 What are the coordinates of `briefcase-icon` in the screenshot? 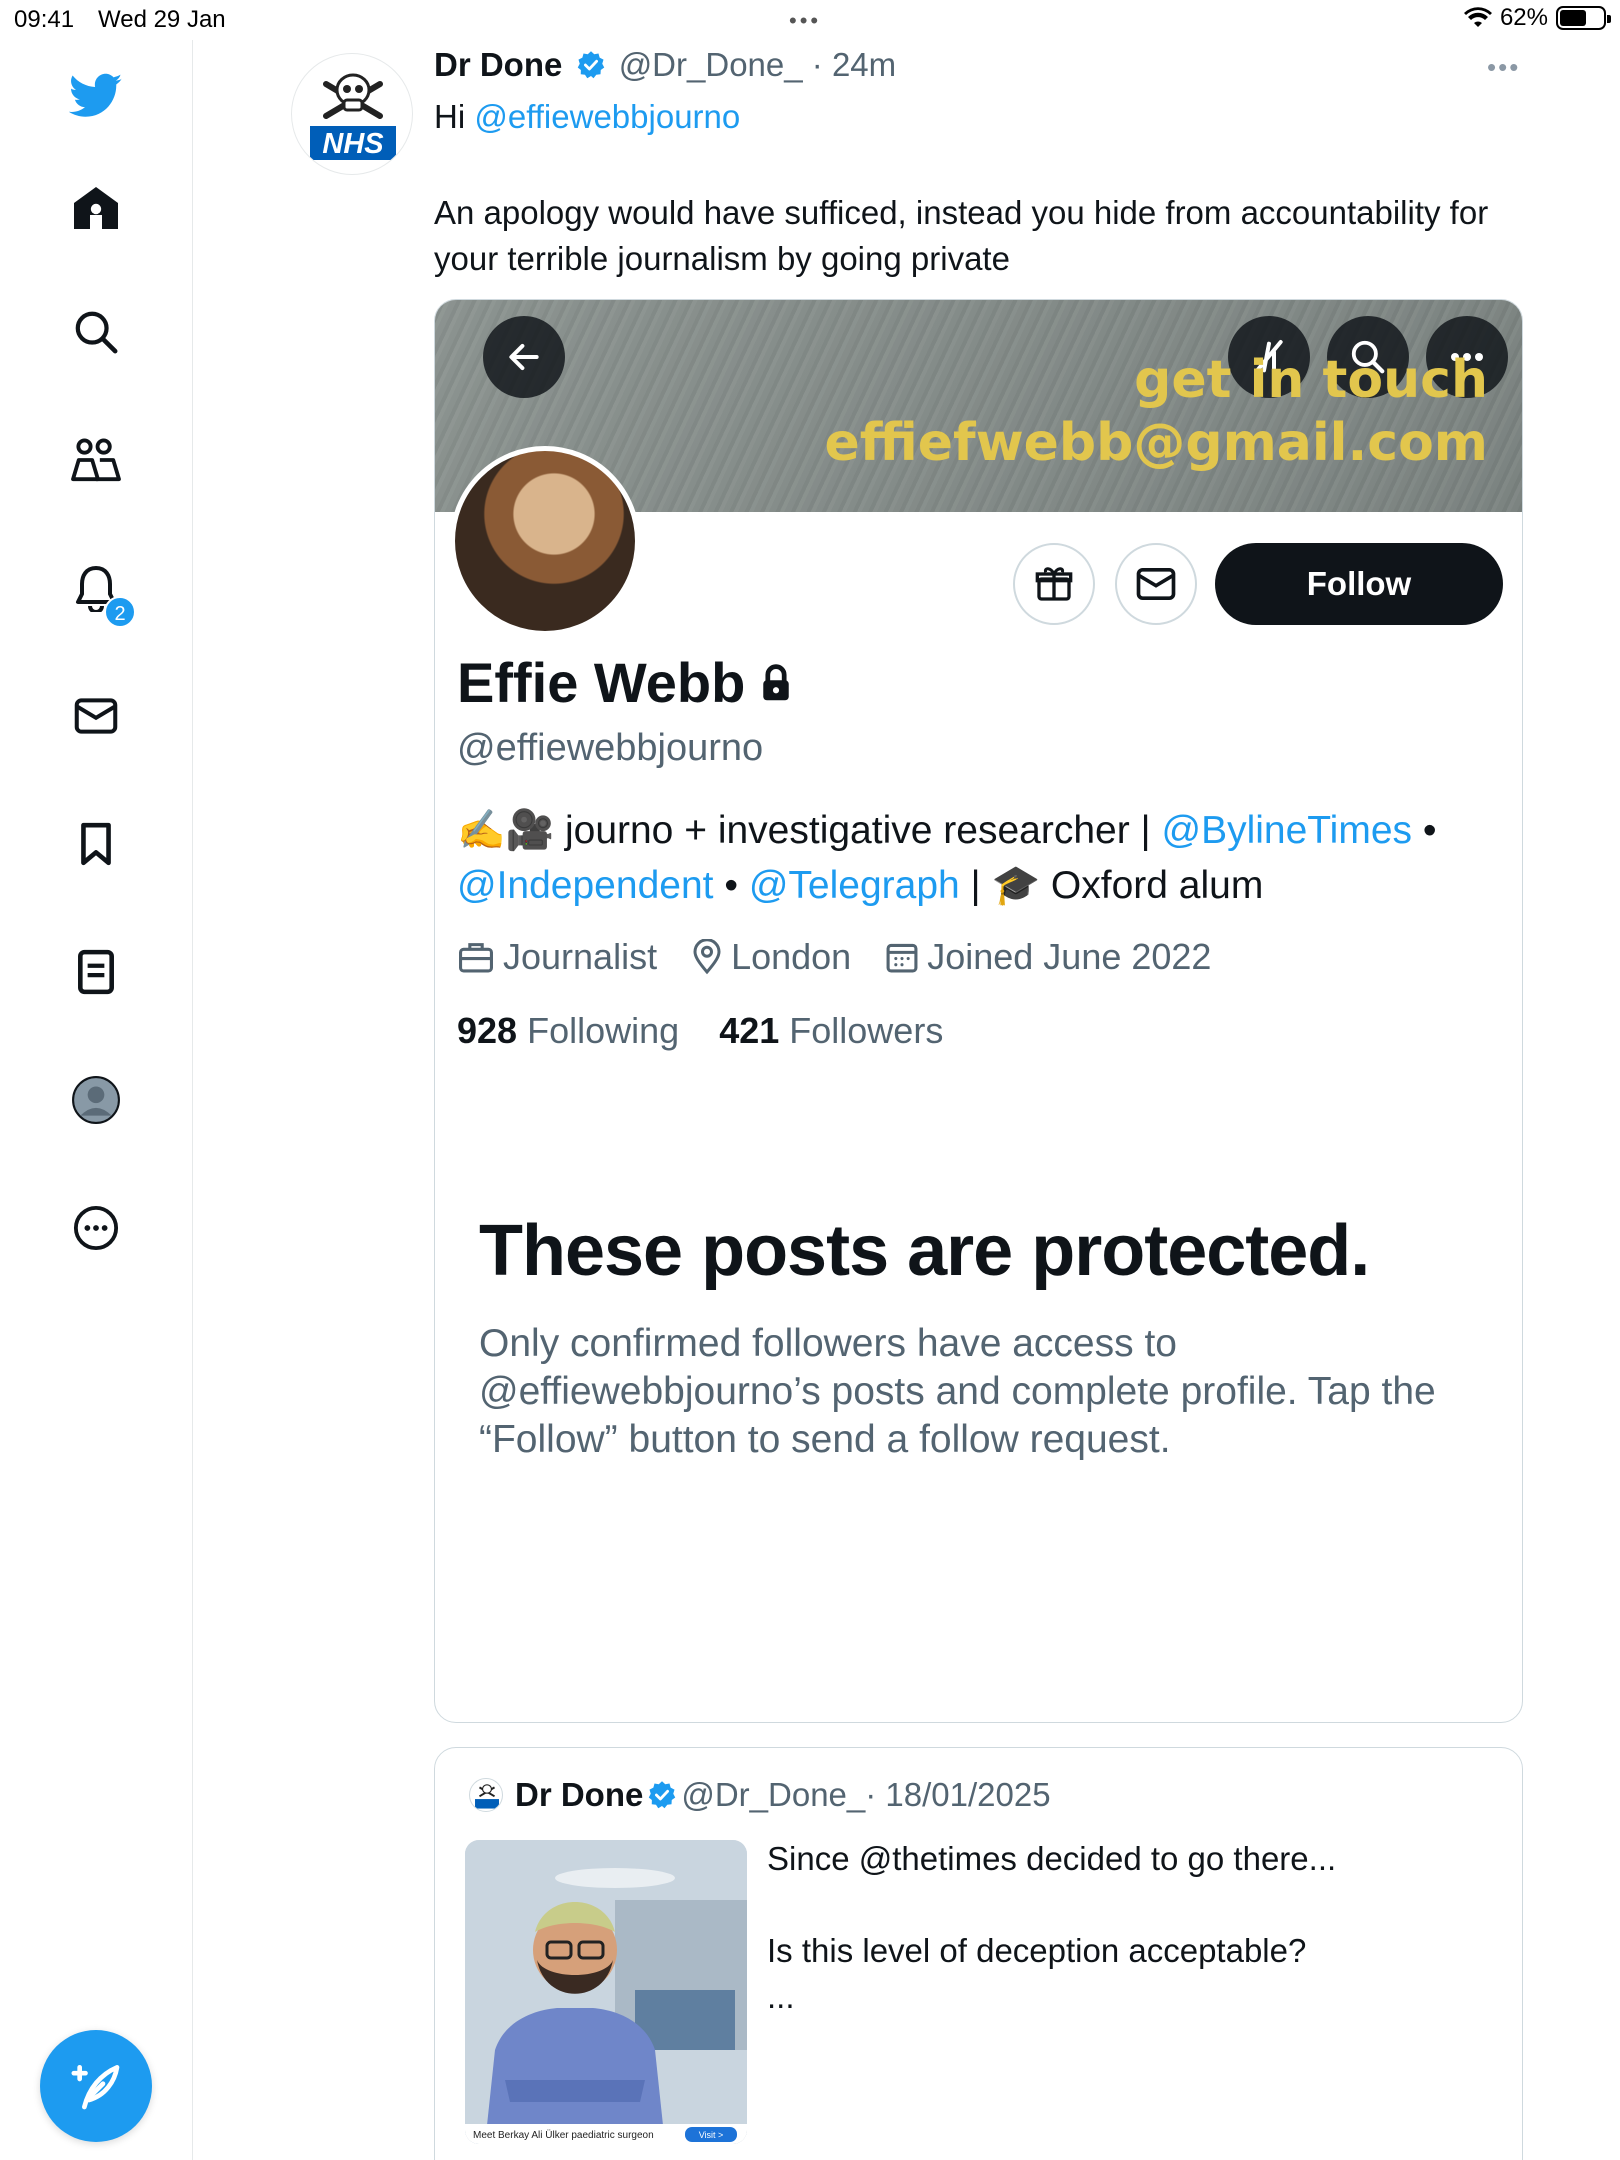 It's located at (476, 958).